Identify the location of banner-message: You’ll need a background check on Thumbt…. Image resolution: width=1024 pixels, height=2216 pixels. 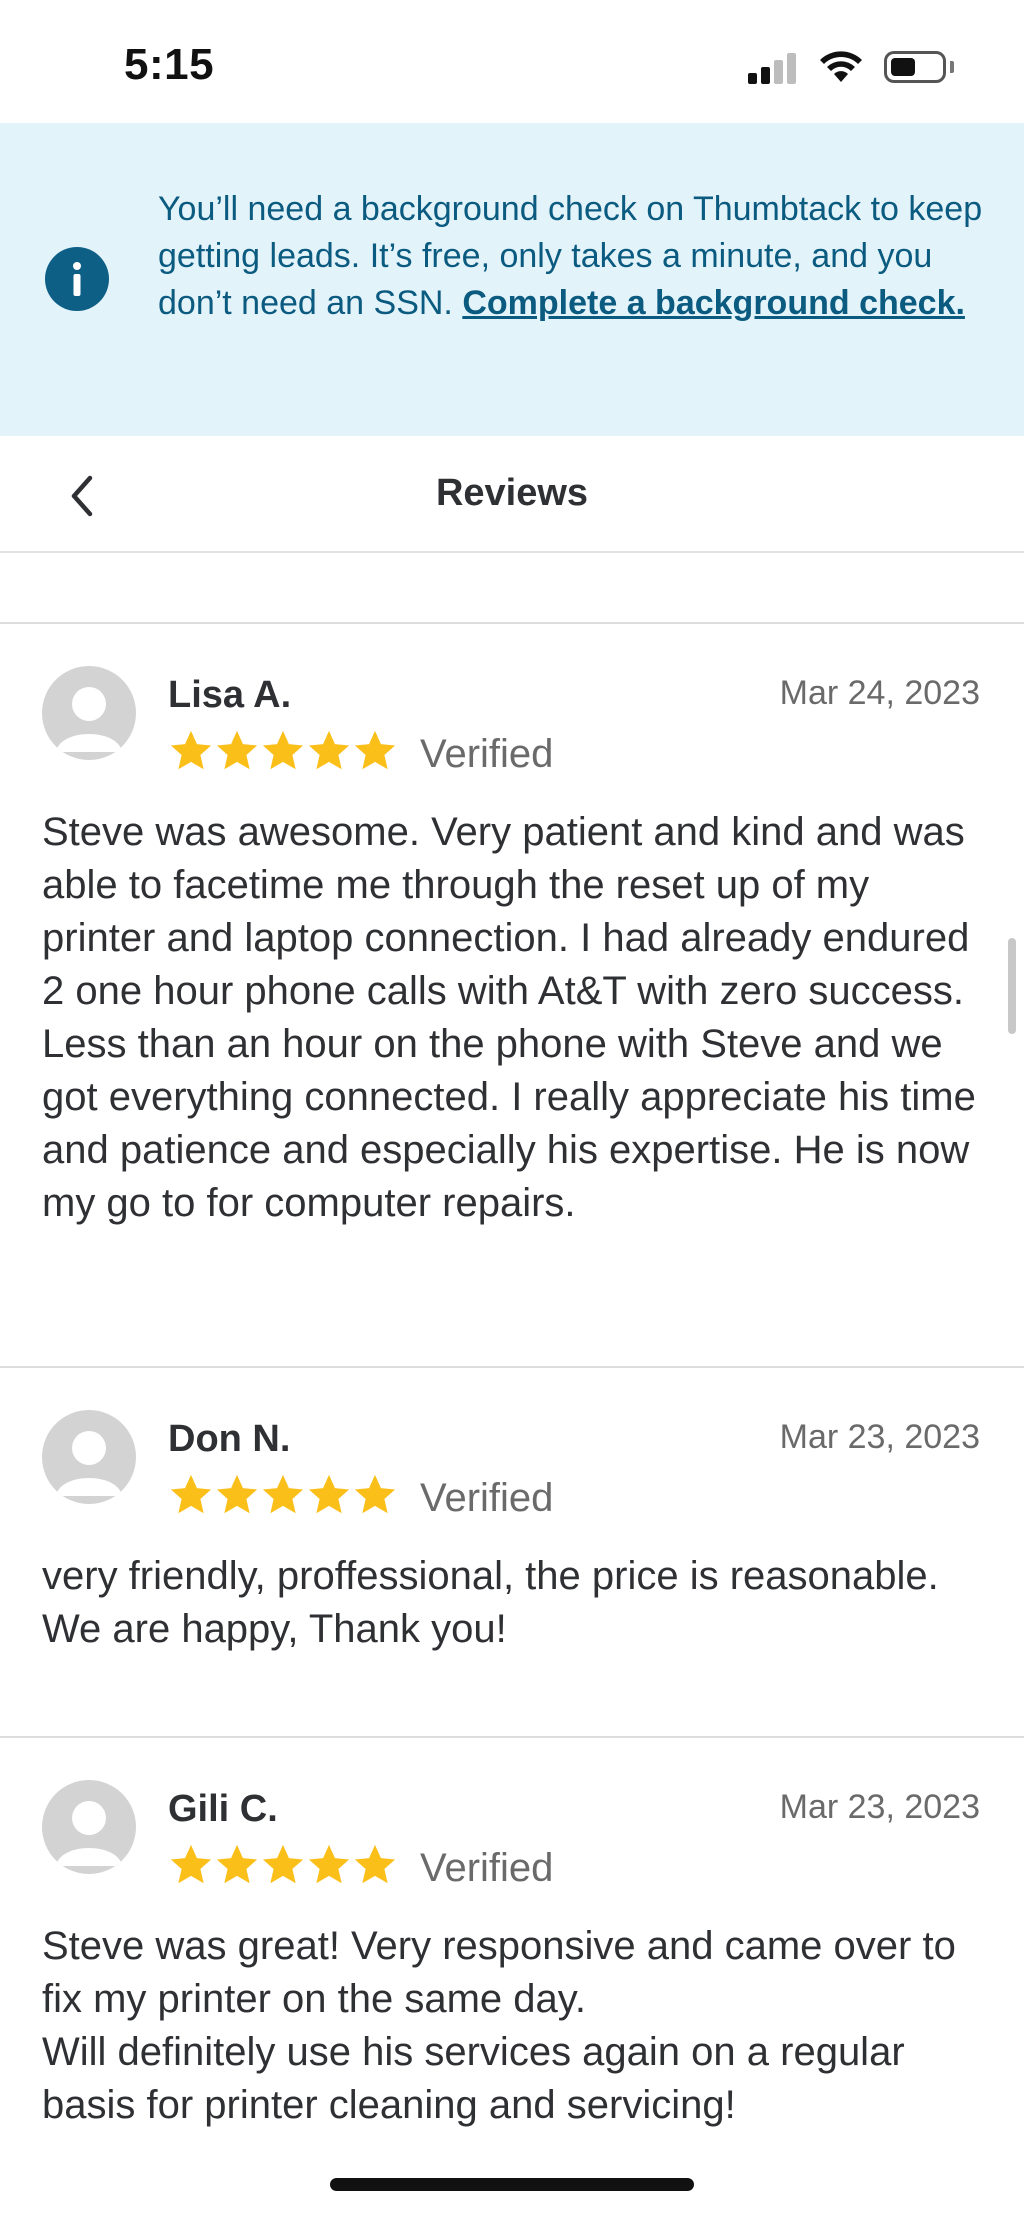
(573, 256).